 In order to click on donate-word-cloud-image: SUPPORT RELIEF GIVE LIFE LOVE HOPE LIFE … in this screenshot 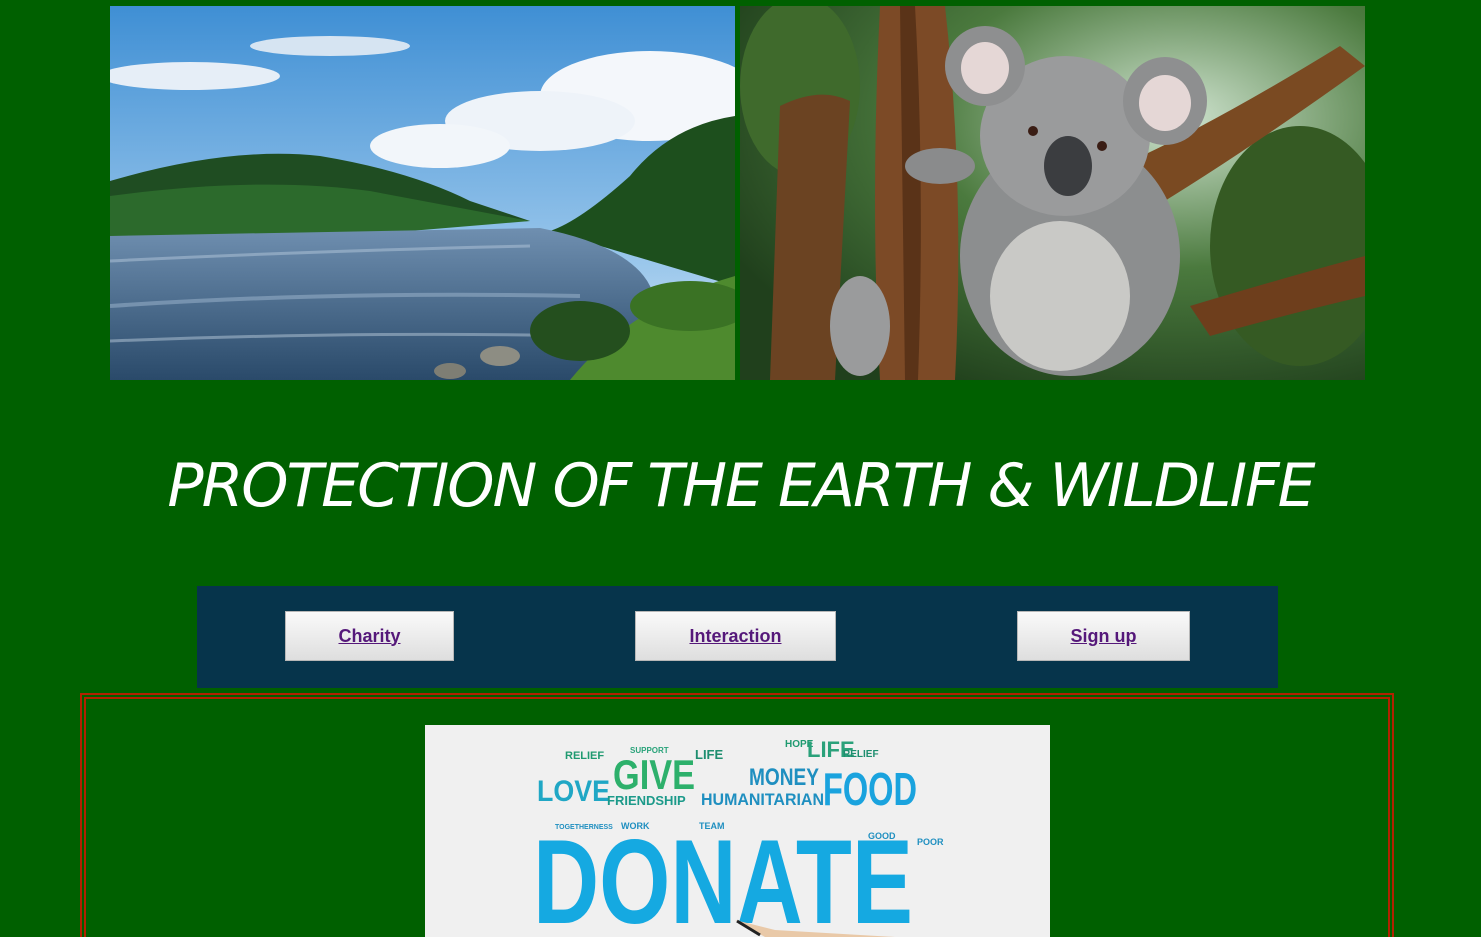, I will do `click(737, 831)`.